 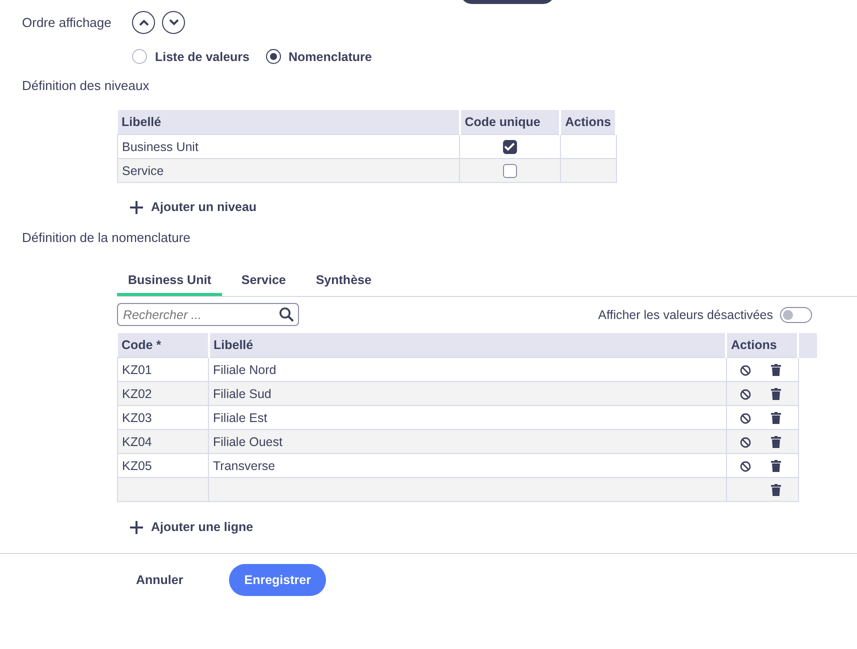 I want to click on chevron-up-icon, so click(x=143, y=22).